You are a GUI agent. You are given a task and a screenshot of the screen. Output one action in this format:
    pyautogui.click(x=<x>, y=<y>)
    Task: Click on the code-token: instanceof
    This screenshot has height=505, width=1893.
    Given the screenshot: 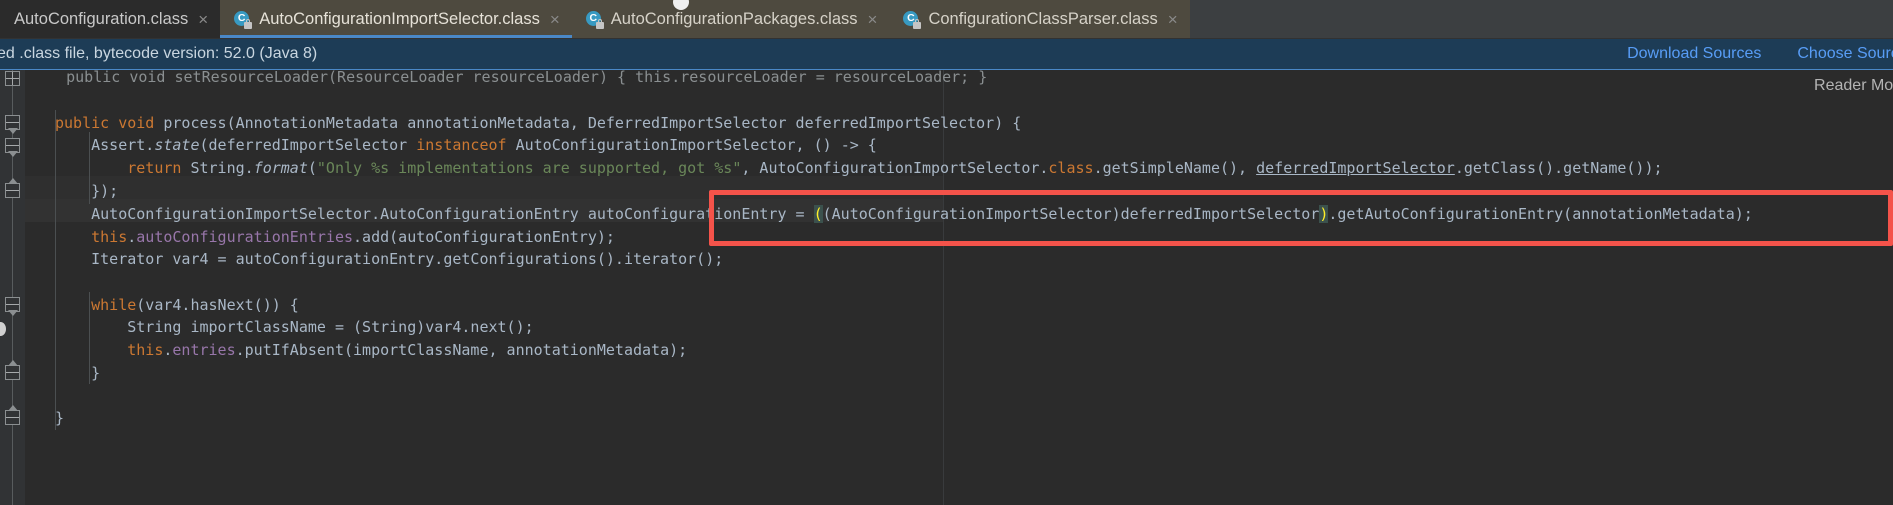 What is the action you would take?
    pyautogui.click(x=466, y=145)
    